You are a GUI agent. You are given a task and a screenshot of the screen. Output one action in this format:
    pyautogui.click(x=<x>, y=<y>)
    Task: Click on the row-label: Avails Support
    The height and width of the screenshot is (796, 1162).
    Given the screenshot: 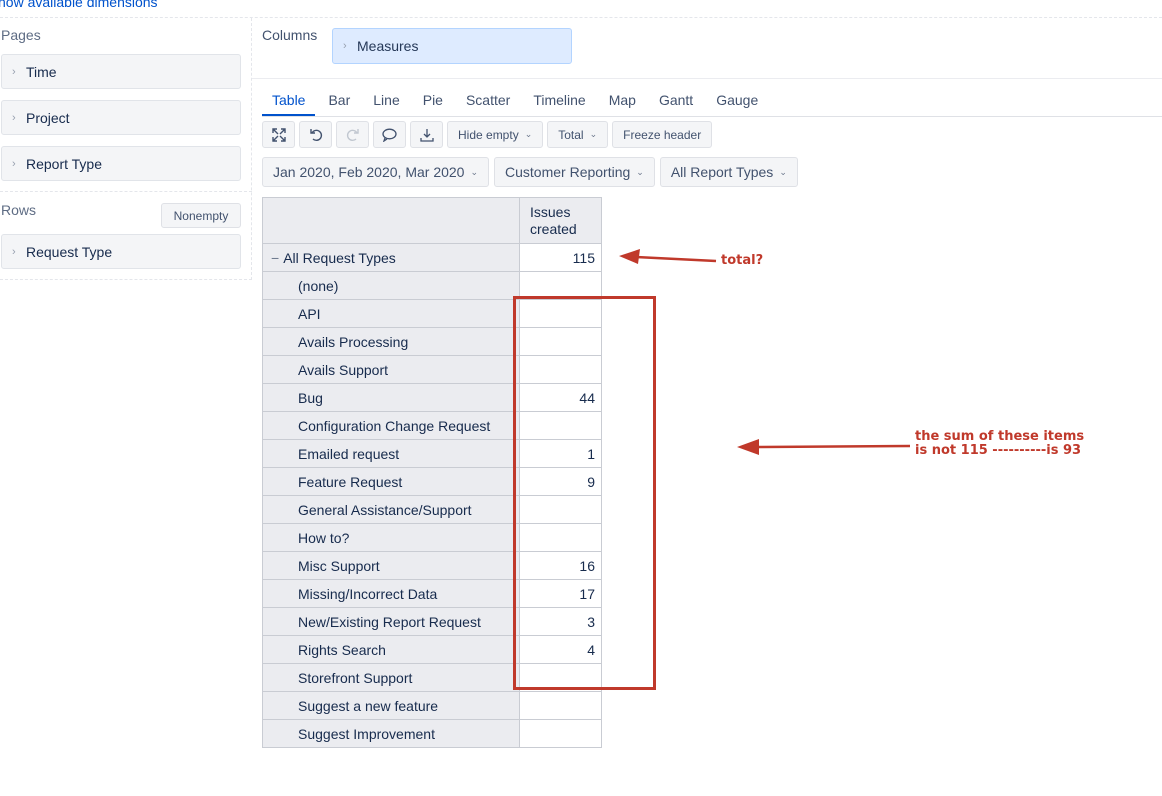 What is the action you would take?
    pyautogui.click(x=391, y=369)
    